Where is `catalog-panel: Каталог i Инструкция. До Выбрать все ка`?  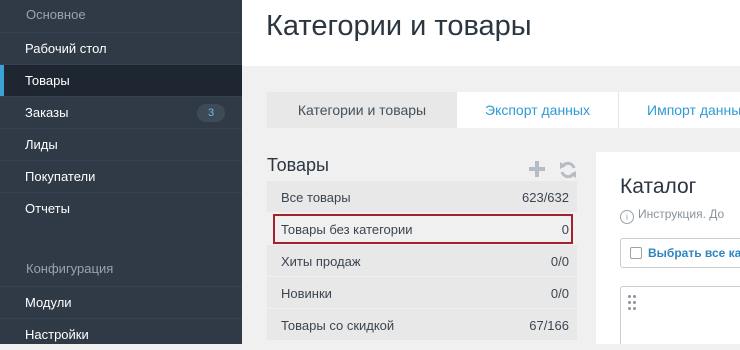
catalog-panel: Каталог i Инструкция. До Выбрать все ка is located at coordinates (668, 248).